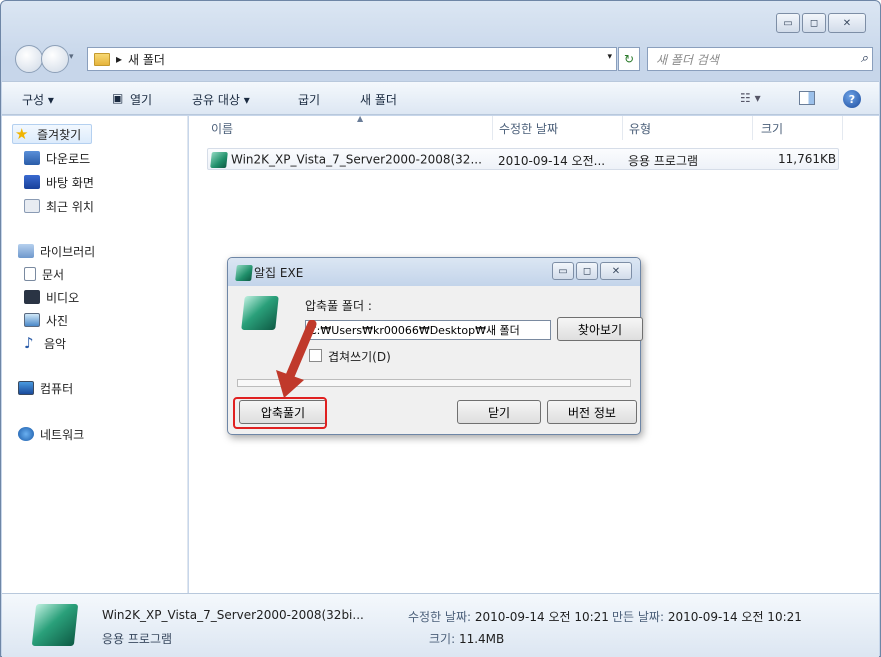 The image size is (881, 657). What do you see at coordinates (434, 272) in the screenshot?
I see `dialog-title-bar: 알집 EXE ▭ ◻ ✕` at bounding box center [434, 272].